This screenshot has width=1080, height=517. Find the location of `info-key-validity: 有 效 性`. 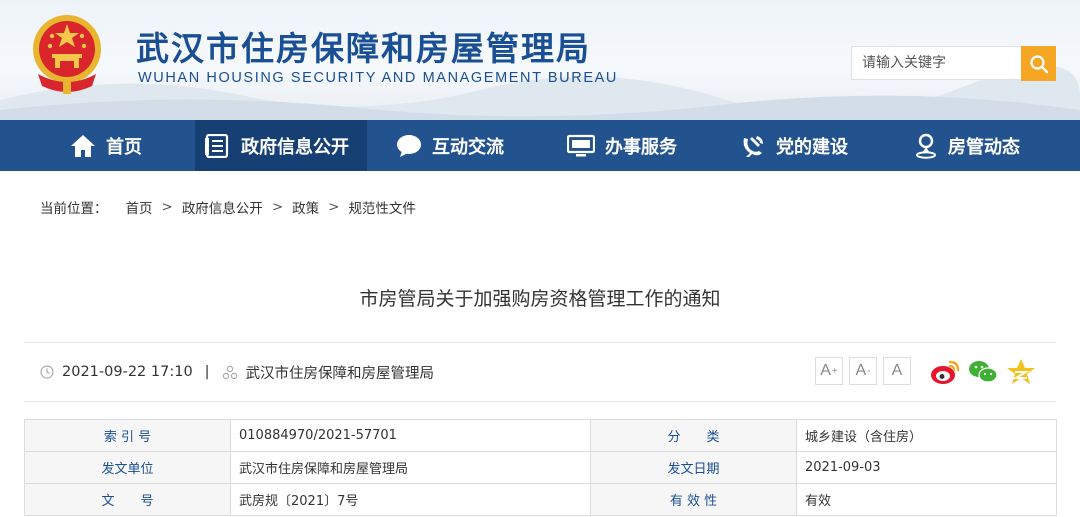

info-key-validity: 有 效 性 is located at coordinates (693, 499).